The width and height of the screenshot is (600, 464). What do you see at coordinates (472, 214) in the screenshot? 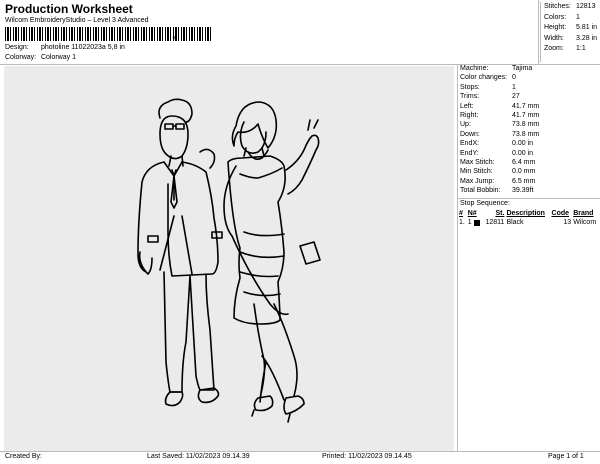
I see `col-n: N#` at bounding box center [472, 214].